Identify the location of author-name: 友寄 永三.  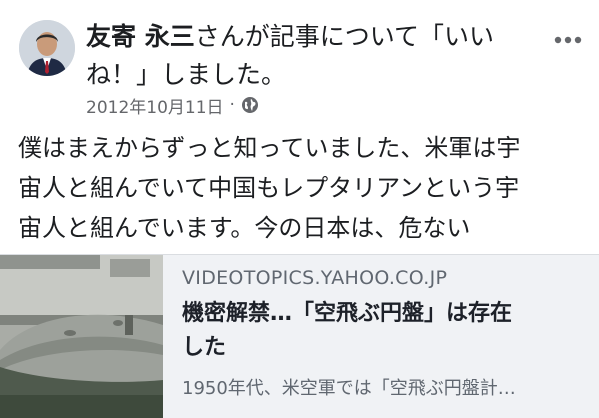
(140, 36).